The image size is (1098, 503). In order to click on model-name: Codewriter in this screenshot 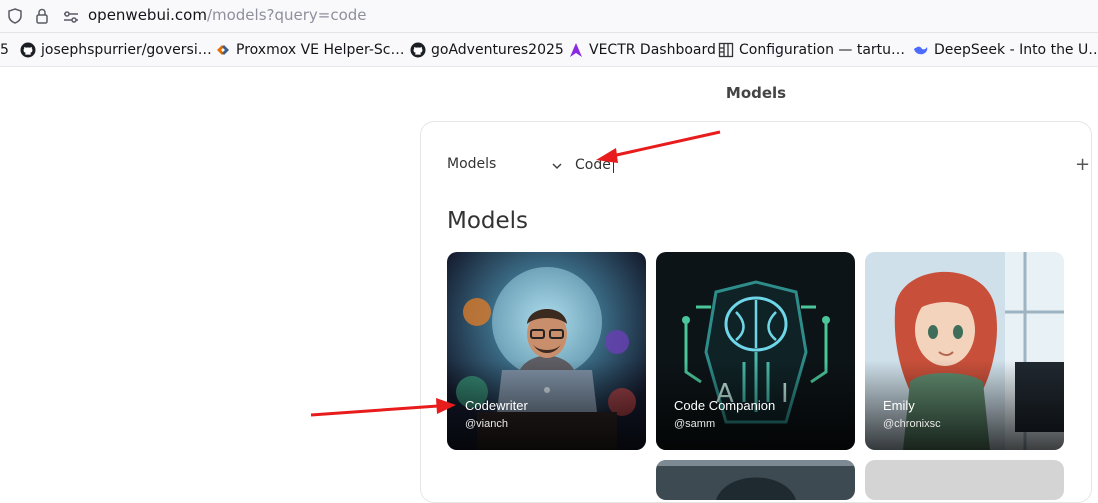, I will do `click(496, 405)`.